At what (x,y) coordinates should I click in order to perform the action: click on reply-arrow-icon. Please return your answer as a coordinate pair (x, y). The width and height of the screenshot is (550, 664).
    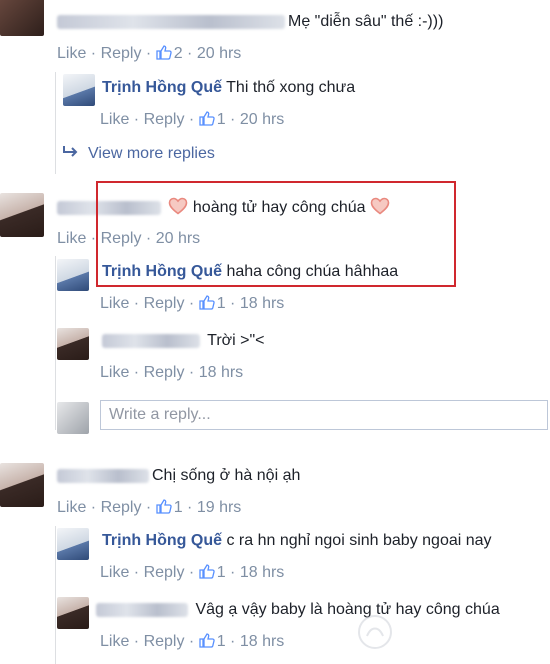
    Looking at the image, I should click on (70, 151).